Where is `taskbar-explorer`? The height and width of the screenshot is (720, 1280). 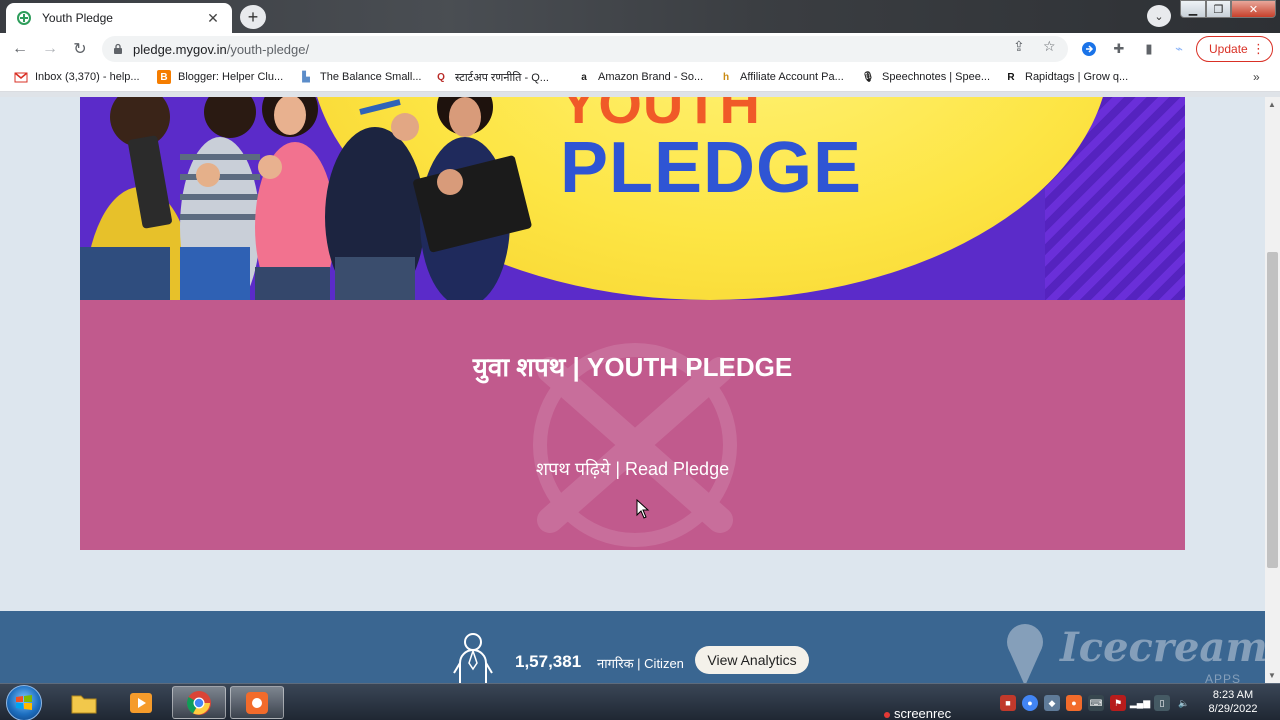
taskbar-explorer is located at coordinates (84, 702).